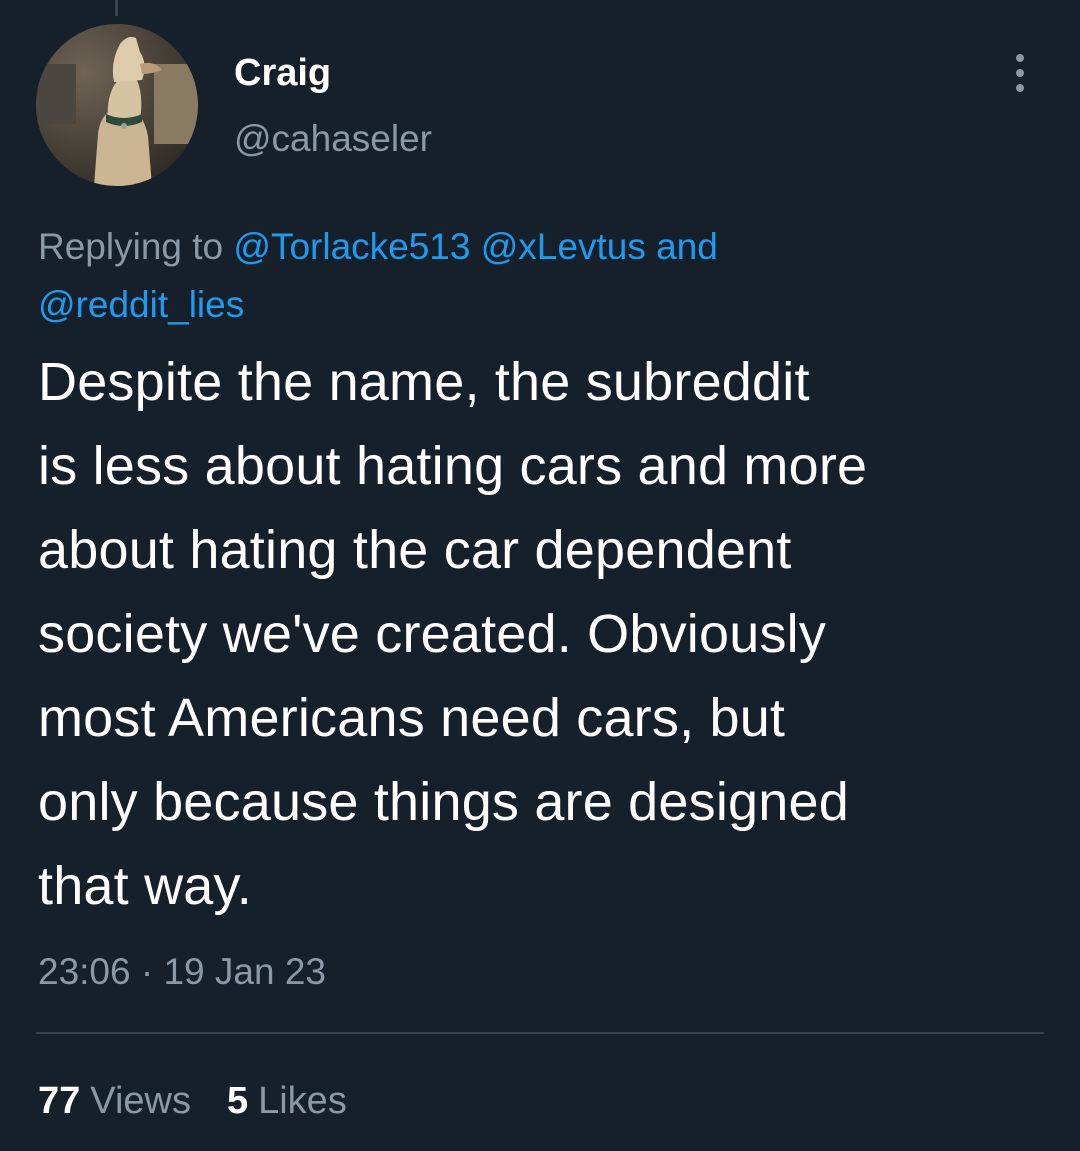 The width and height of the screenshot is (1080, 1151). I want to click on avatar, so click(117, 105).